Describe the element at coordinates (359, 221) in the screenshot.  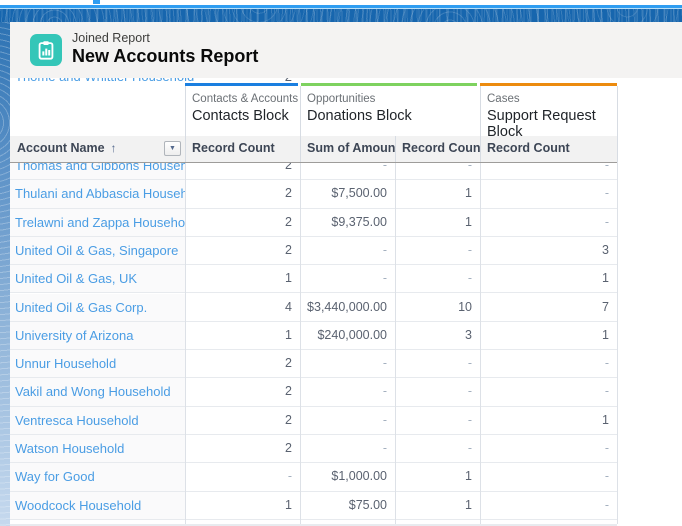
I see `sum-of-amount-cell: $9,375.00` at that location.